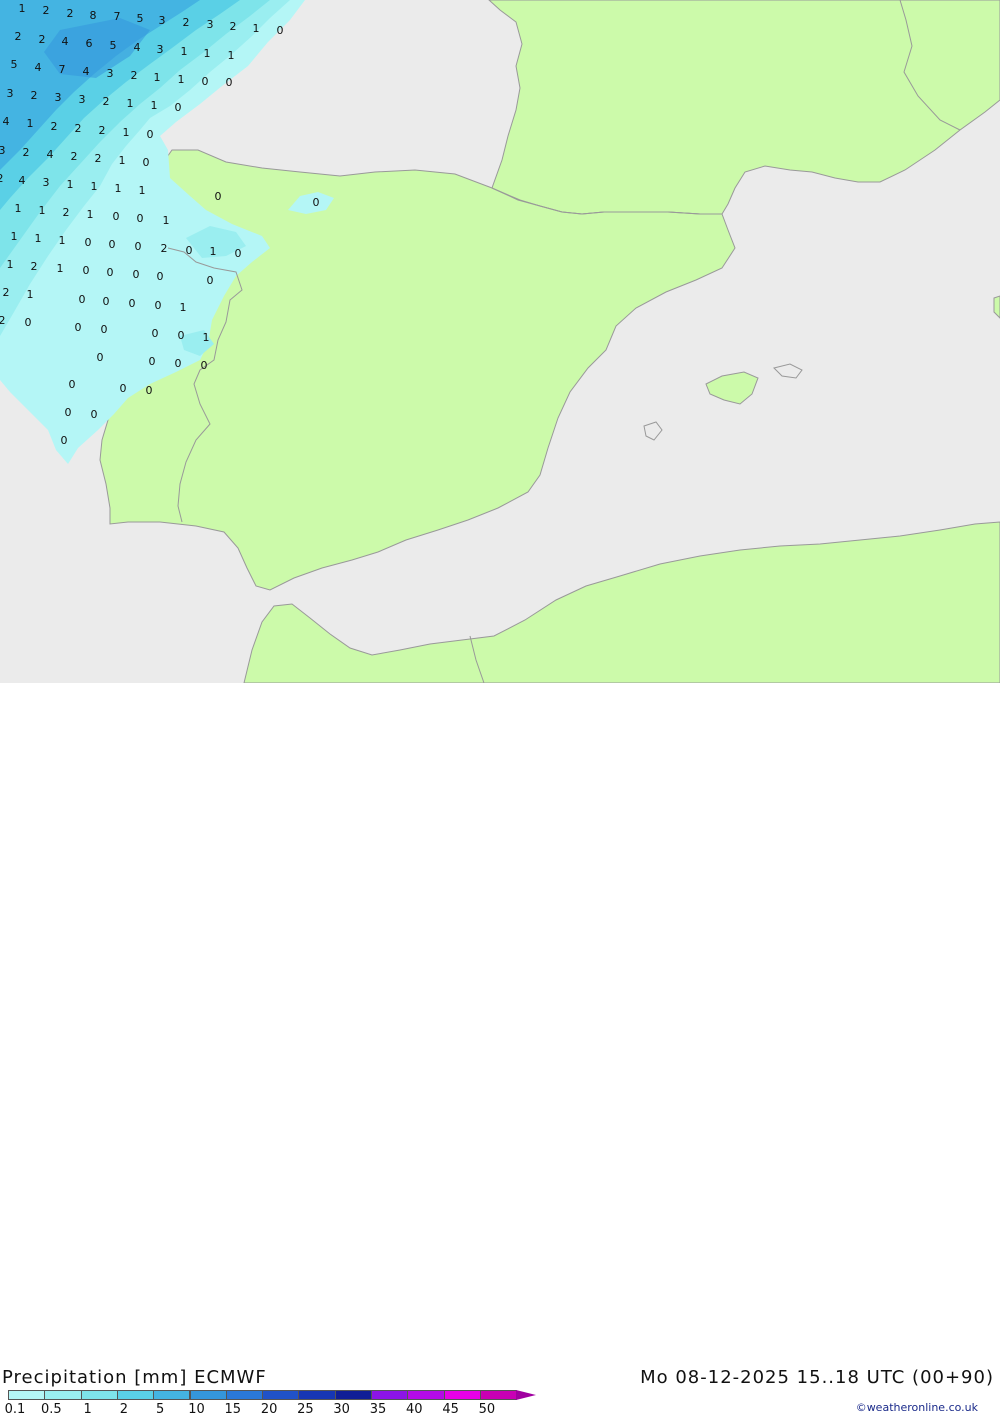  I want to click on land-ibiza, so click(653, 431).